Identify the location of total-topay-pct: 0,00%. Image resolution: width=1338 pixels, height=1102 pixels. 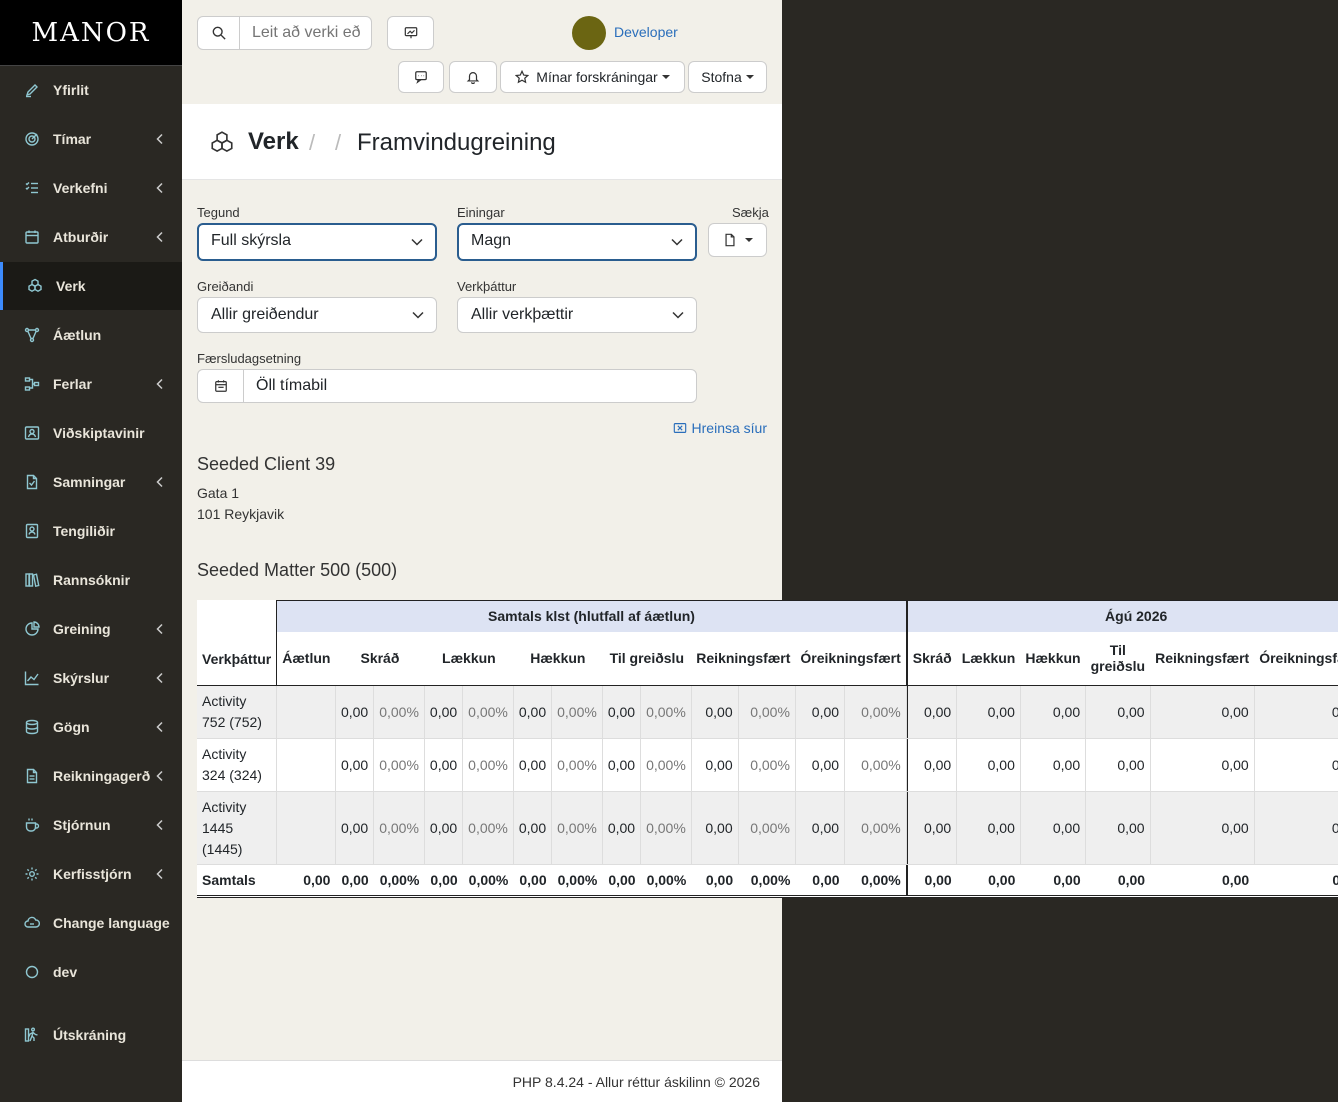
(666, 881).